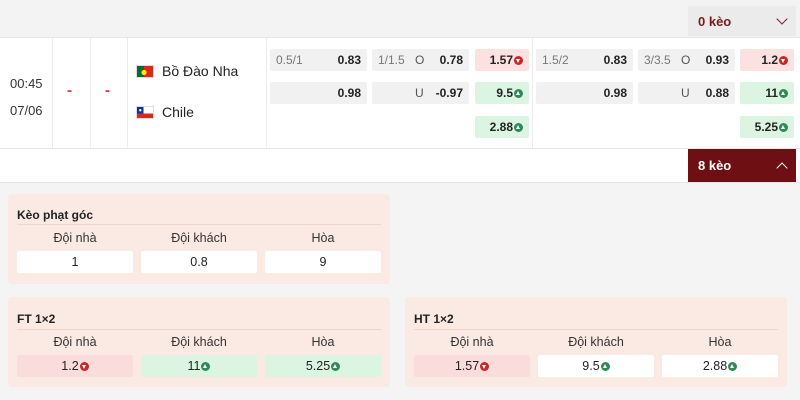 Image resolution: width=800 pixels, height=400 pixels. Describe the element at coordinates (591, 366) in the screenshot. I see `odds-value: 9.5` at that location.